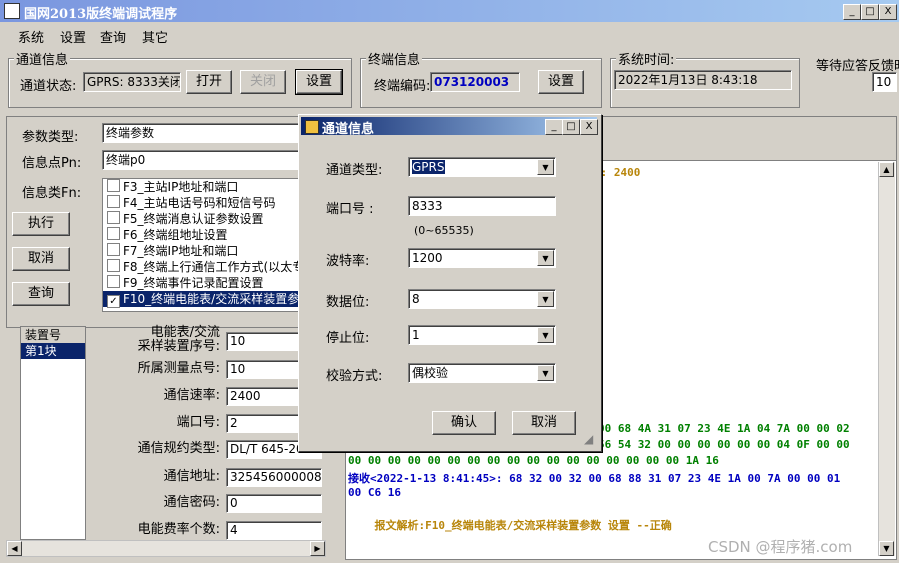 Image resolution: width=899 pixels, height=563 pixels. What do you see at coordinates (14, 548) in the screenshot?
I see `scroll-left-icon: ◀` at bounding box center [14, 548].